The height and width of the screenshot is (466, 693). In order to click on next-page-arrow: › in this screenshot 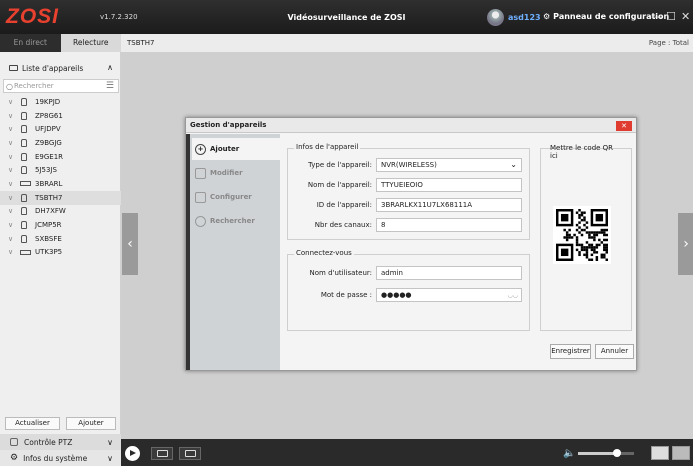, I will do `click(685, 244)`.